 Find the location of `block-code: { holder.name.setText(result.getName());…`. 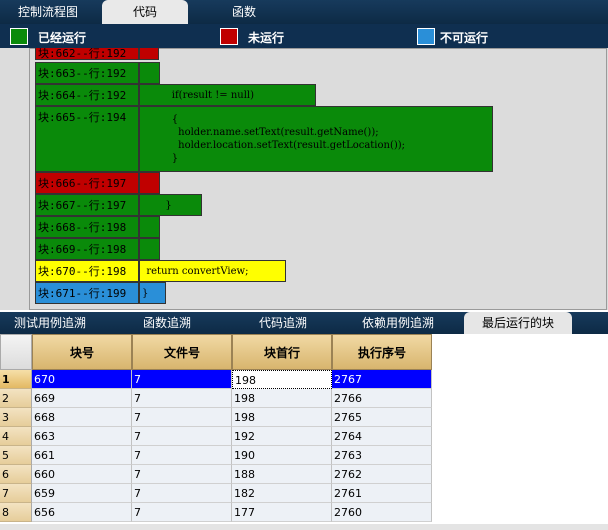

block-code: { holder.name.setText(result.getName());… is located at coordinates (316, 139).